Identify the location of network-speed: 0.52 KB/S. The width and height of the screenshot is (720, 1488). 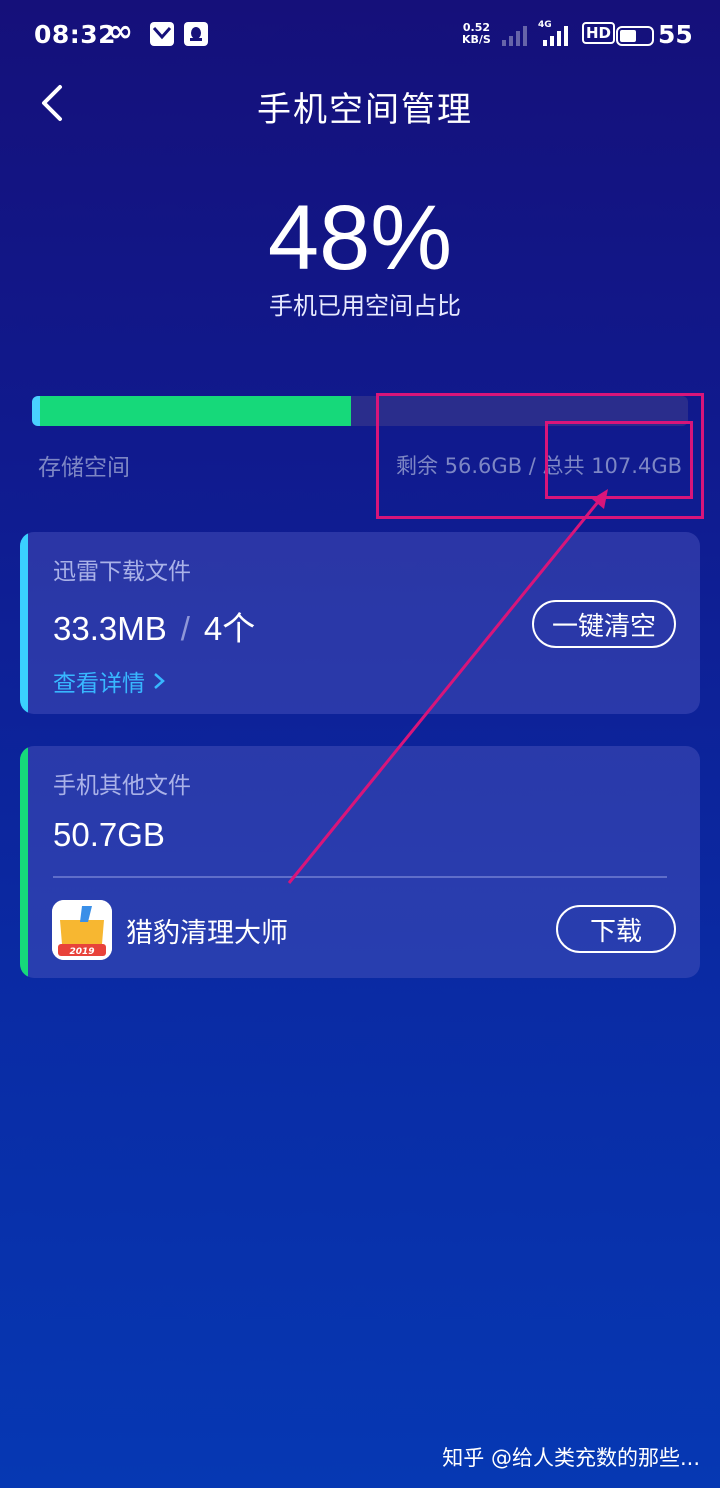
(476, 33).